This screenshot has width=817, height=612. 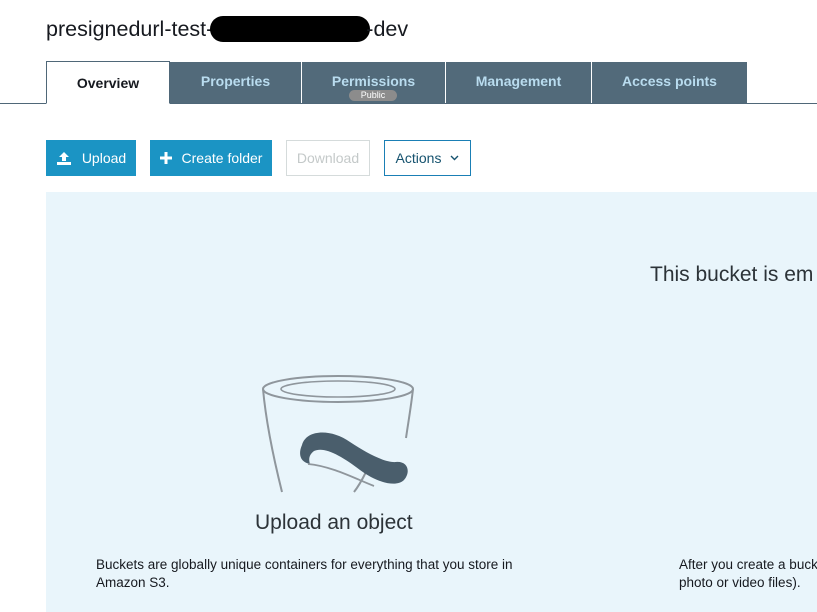 What do you see at coordinates (334, 522) in the screenshot?
I see `upload-object-title: Upload an object` at bounding box center [334, 522].